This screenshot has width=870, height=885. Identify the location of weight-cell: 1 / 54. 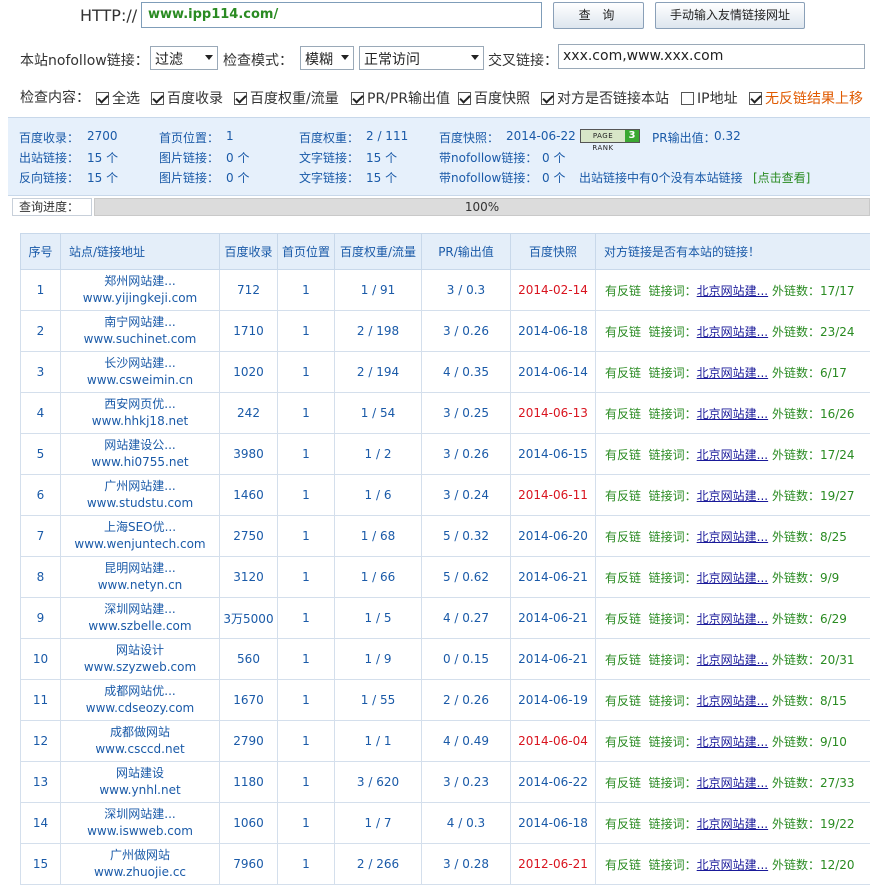
(378, 413).